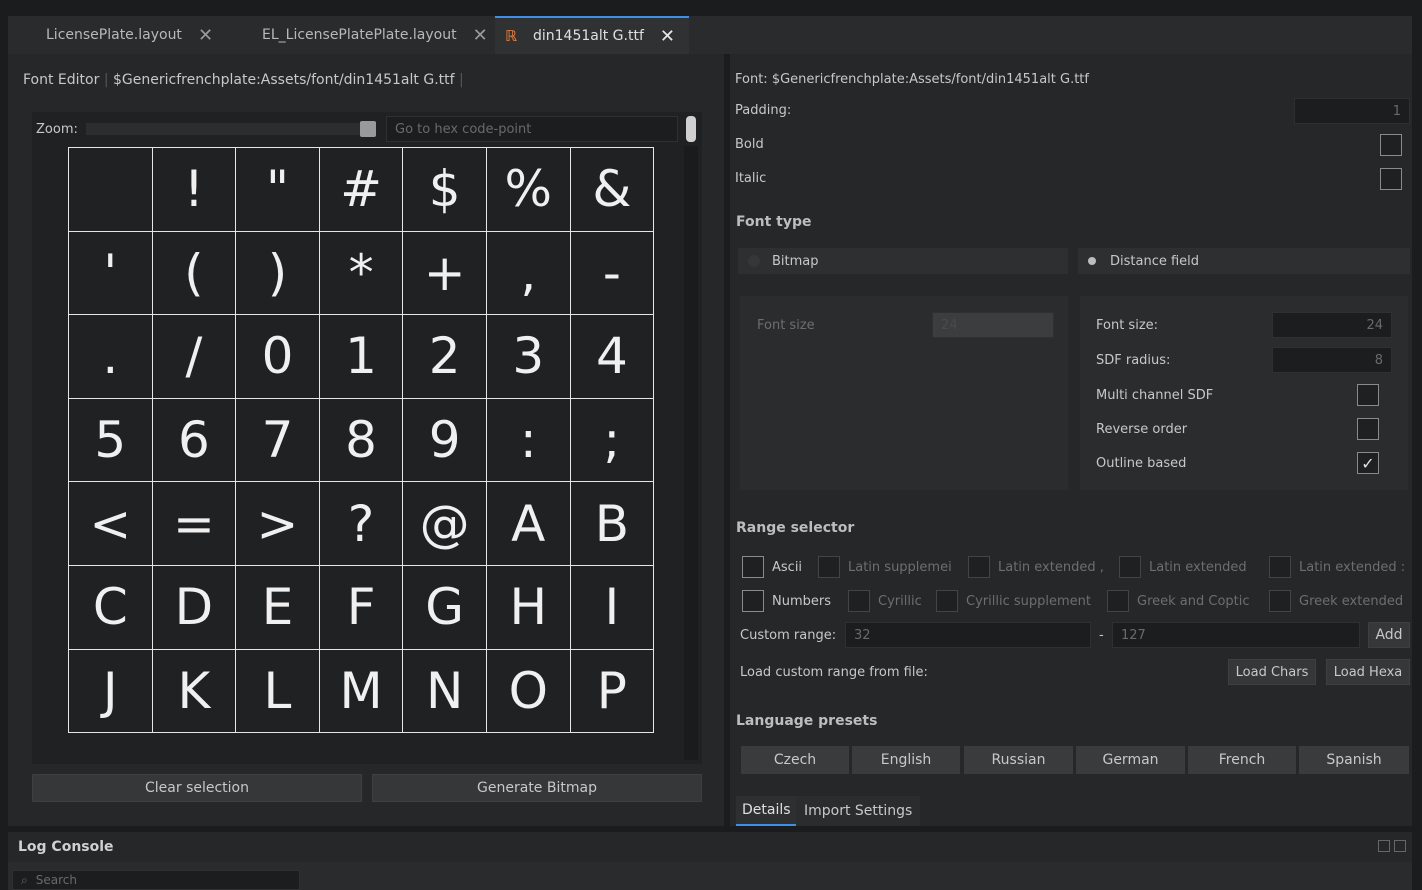 This screenshot has width=1422, height=890. I want to click on range-cyrillic: Cyrillic, so click(885, 601).